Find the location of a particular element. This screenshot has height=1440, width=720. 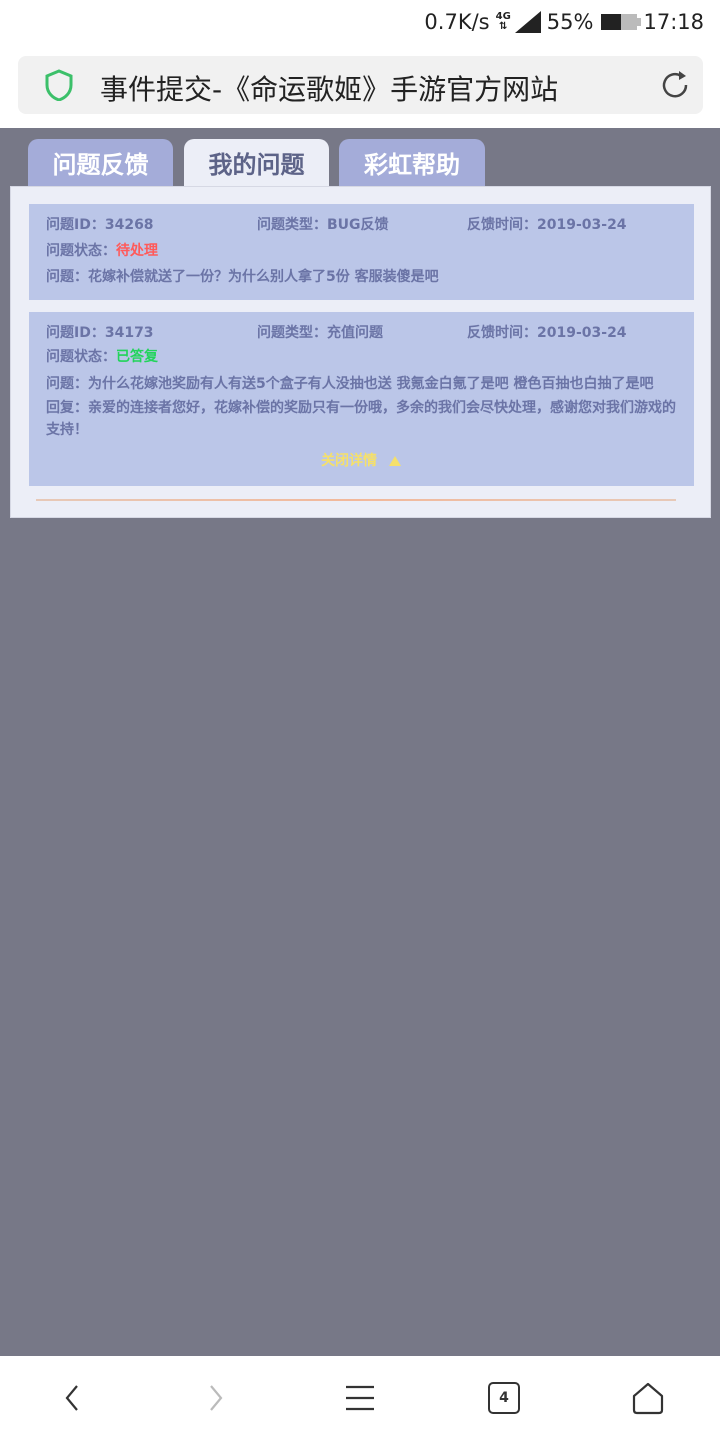

page-title: 事件提交-《命运歌姬》手游官方网站 is located at coordinates (329, 89).